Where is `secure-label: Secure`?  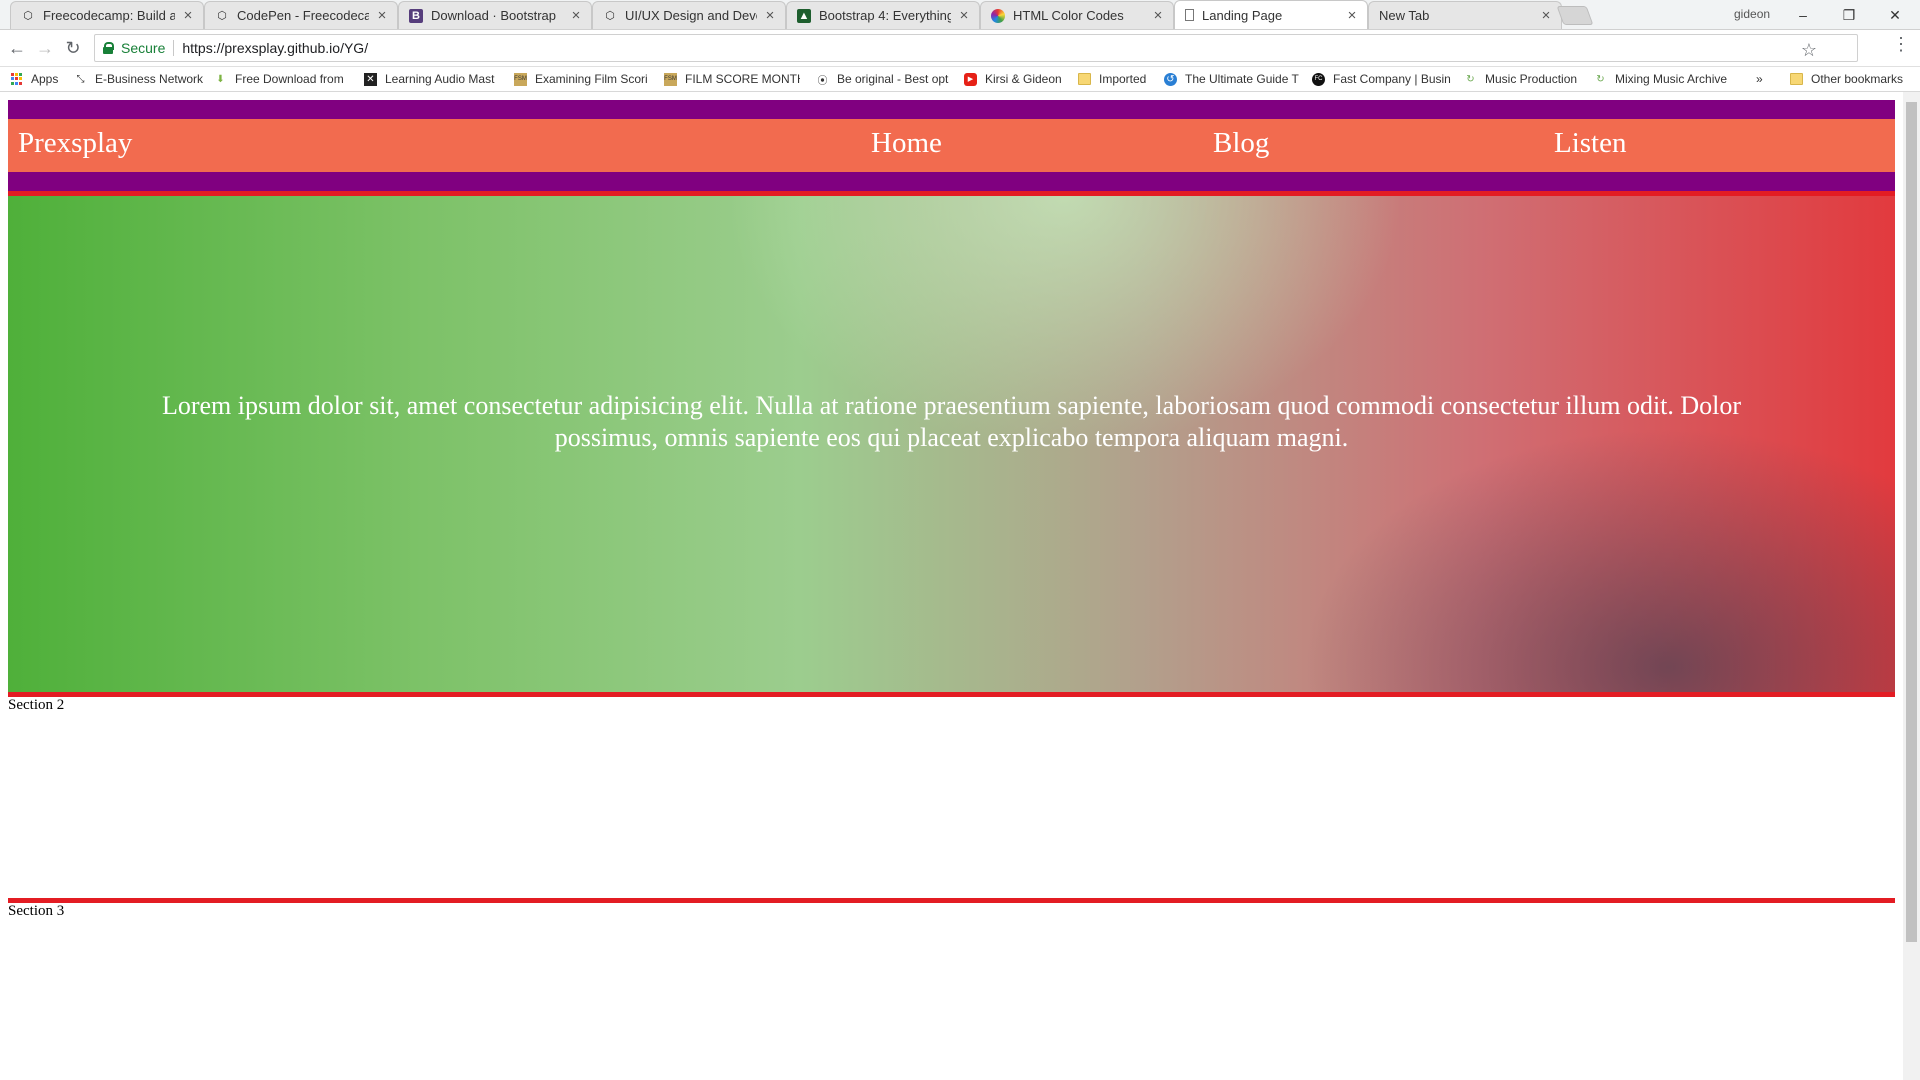 secure-label: Secure is located at coordinates (143, 48).